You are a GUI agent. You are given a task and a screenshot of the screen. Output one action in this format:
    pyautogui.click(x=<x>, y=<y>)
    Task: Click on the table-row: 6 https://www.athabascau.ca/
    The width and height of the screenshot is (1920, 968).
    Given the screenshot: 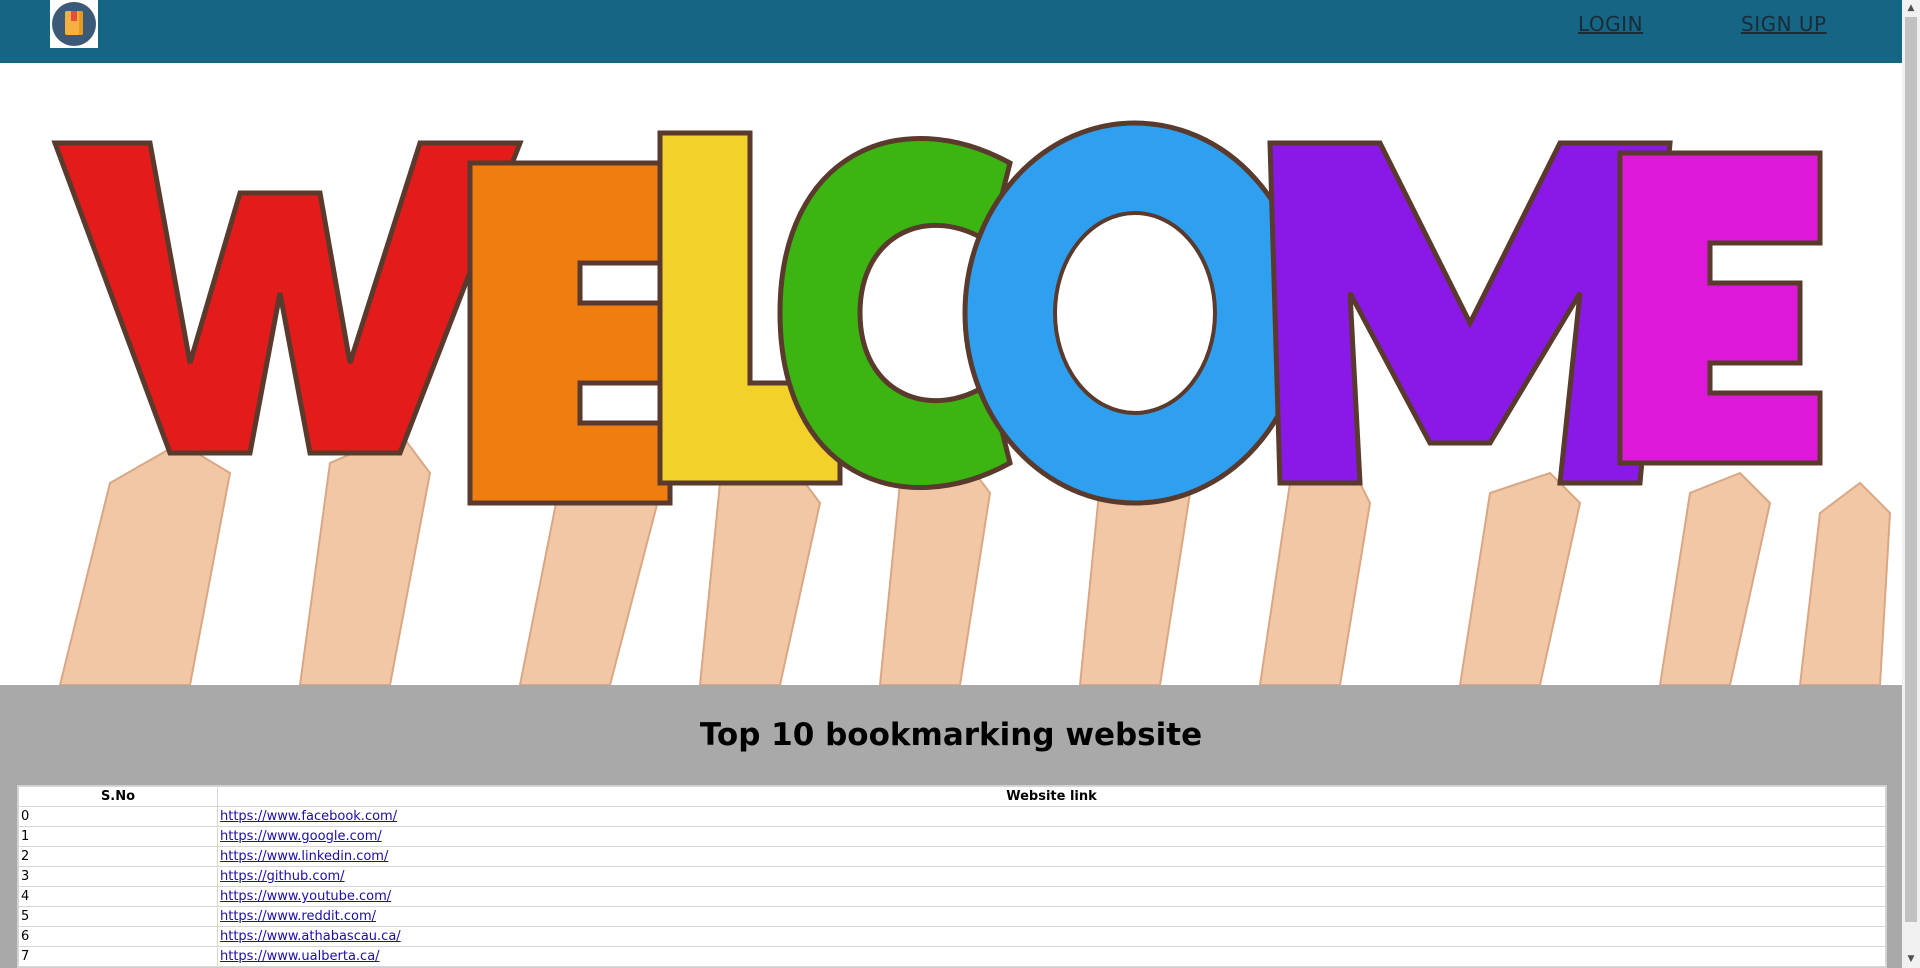 What is the action you would take?
    pyautogui.click(x=952, y=936)
    